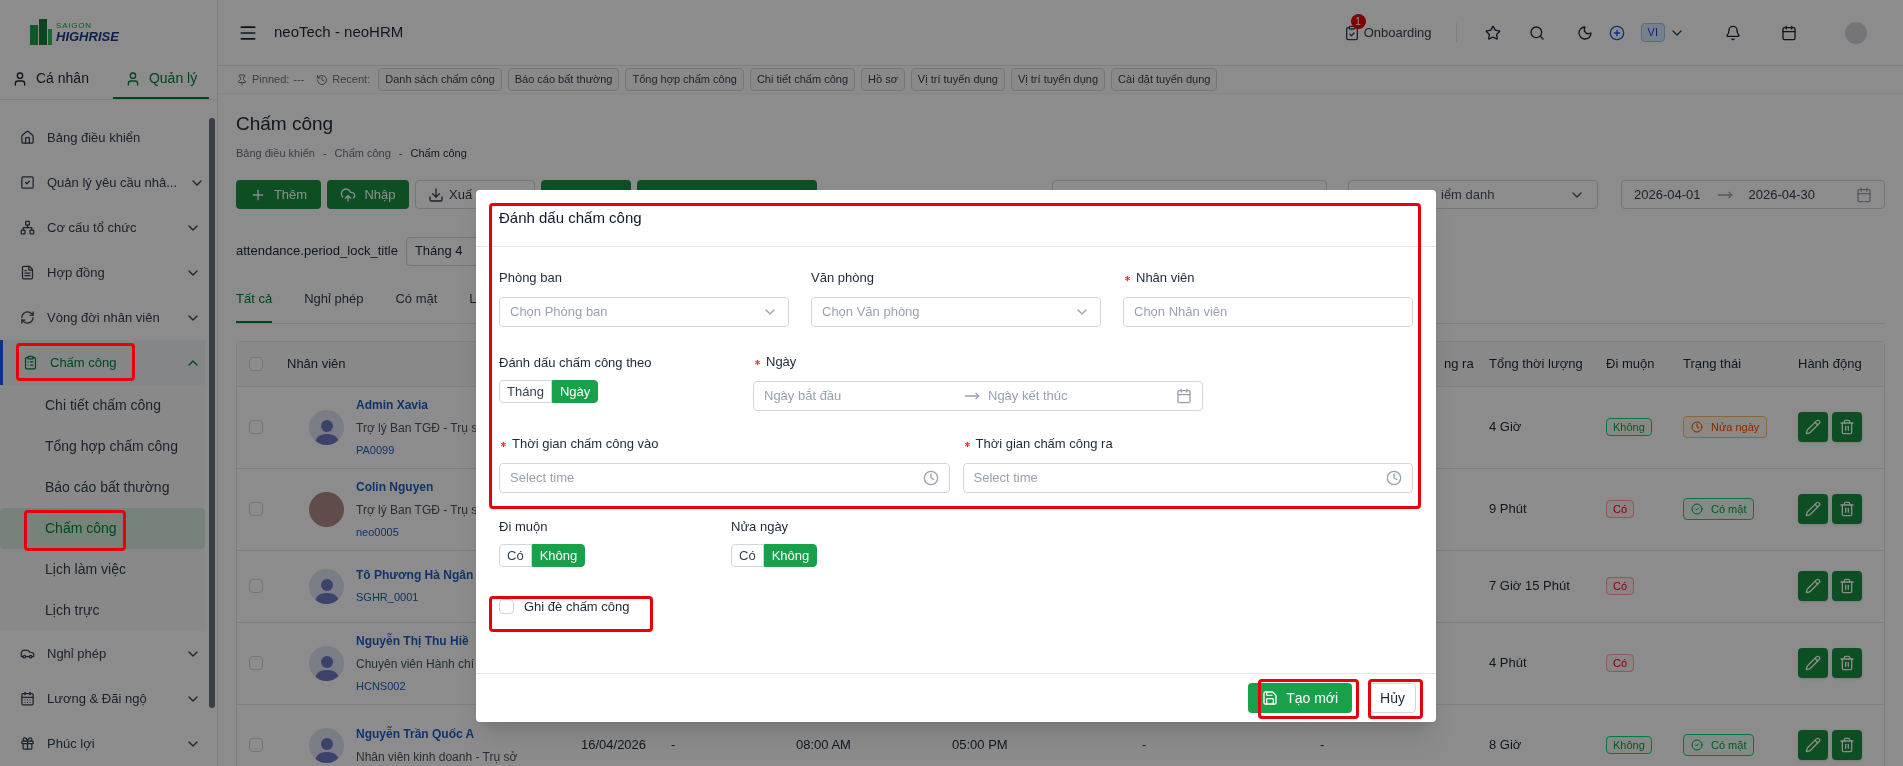 This screenshot has height=766, width=1903. I want to click on toolbar-button: Thêm, so click(278, 194).